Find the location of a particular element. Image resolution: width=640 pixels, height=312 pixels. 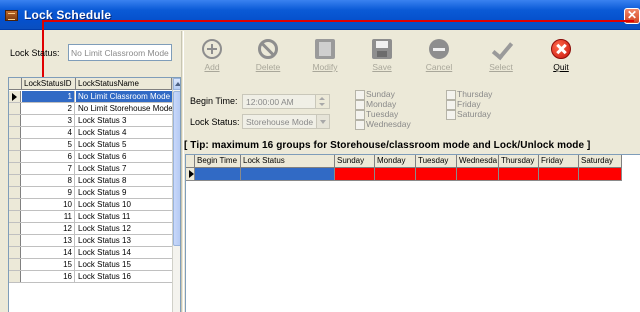

table-row: 11 Lock Status 11 is located at coordinates (90, 217).